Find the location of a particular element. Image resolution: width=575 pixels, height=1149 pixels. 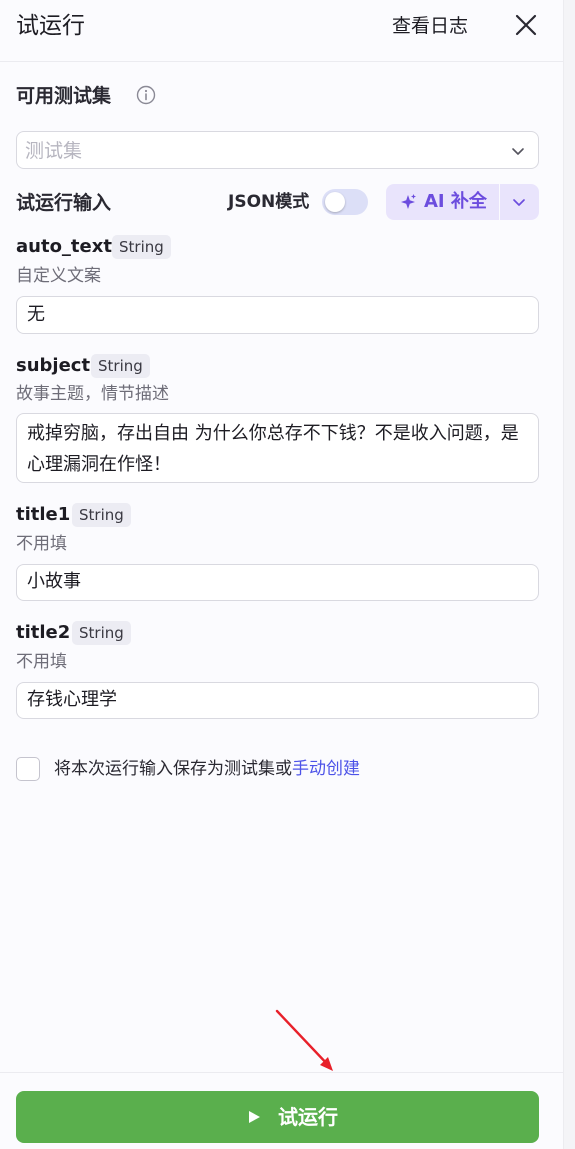

save-option-label: 将本次运行输入保存为测试集或 is located at coordinates (173, 769).